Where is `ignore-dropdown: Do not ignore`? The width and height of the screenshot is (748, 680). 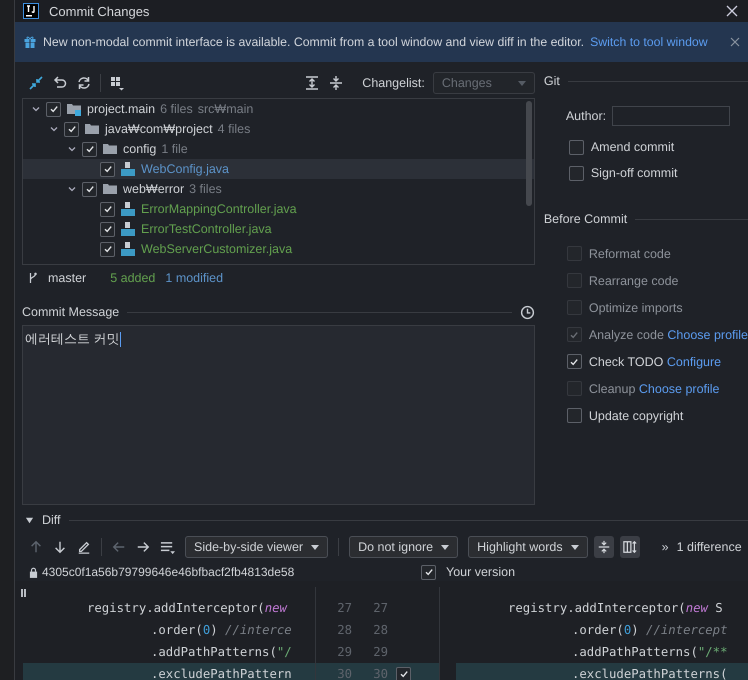
ignore-dropdown: Do not ignore is located at coordinates (403, 547).